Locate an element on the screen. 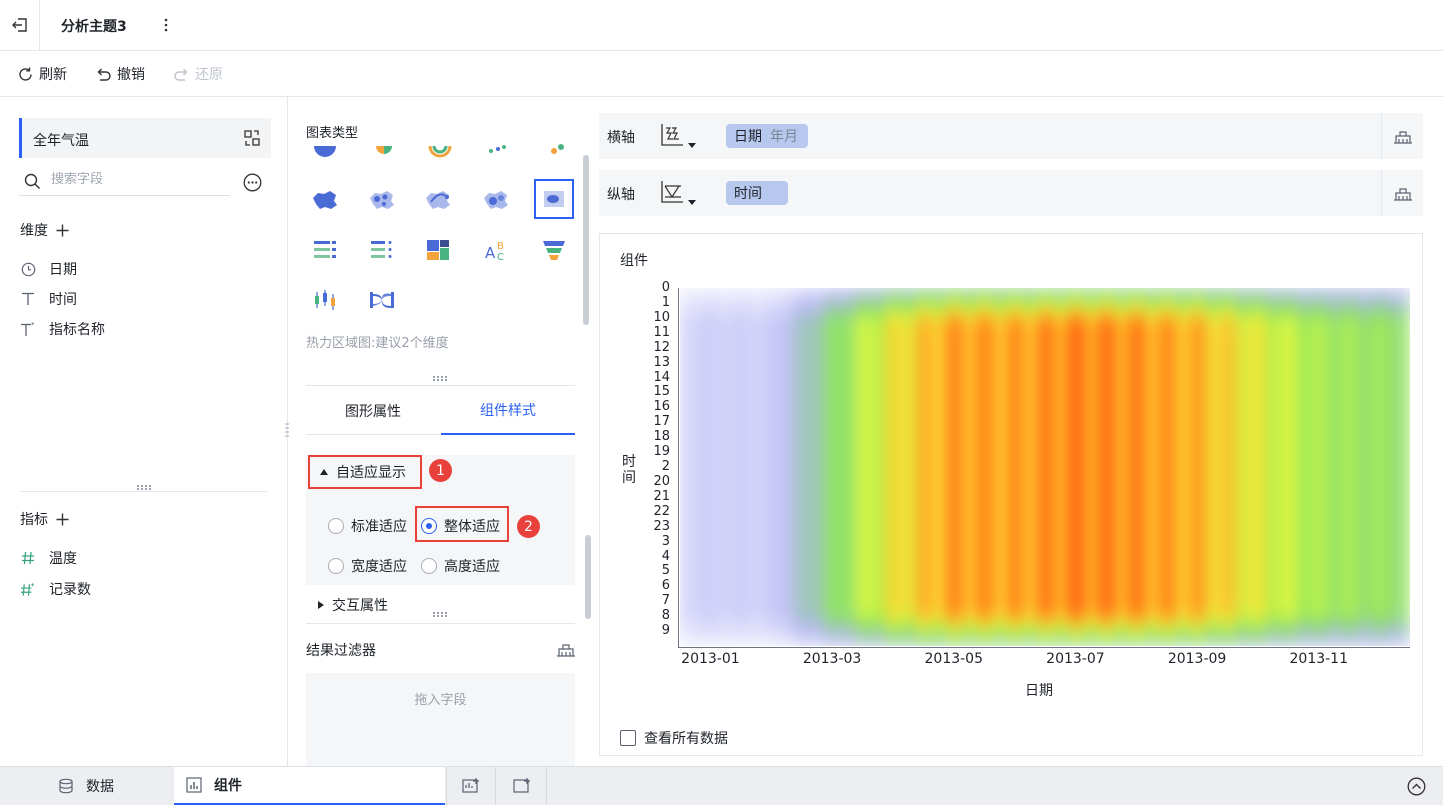  field-label: 记录数 is located at coordinates (70, 590).